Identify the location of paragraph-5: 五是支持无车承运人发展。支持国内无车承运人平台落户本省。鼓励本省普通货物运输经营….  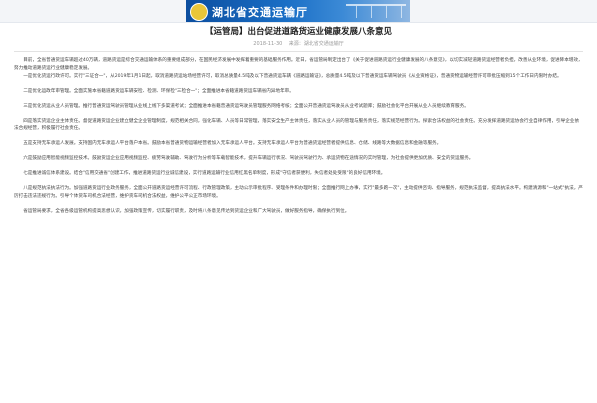
(232, 144).